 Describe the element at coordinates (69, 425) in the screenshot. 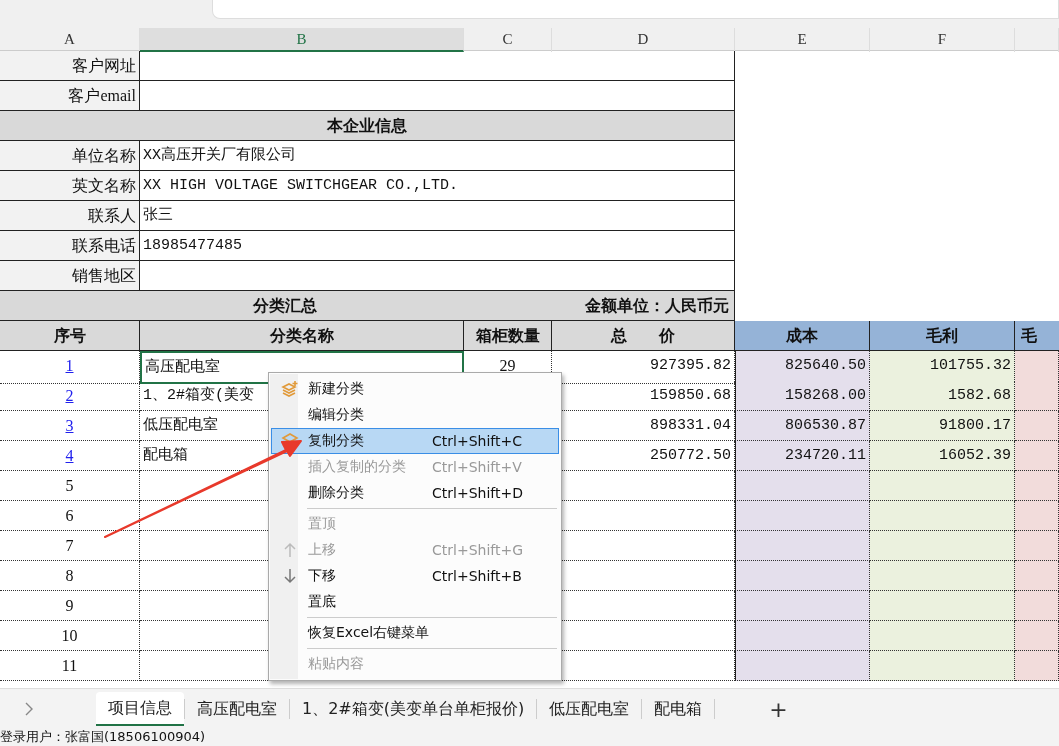

I see `row-link: 3` at that location.